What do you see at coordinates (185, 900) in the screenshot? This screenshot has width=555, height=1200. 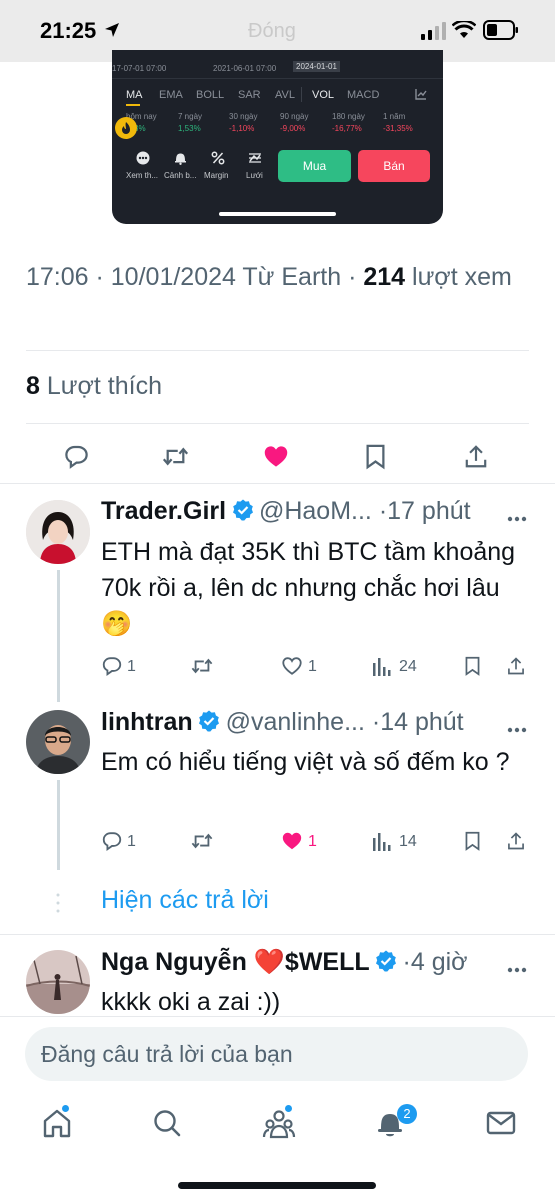 I see `show-replies-link: Hiện các trả lời` at bounding box center [185, 900].